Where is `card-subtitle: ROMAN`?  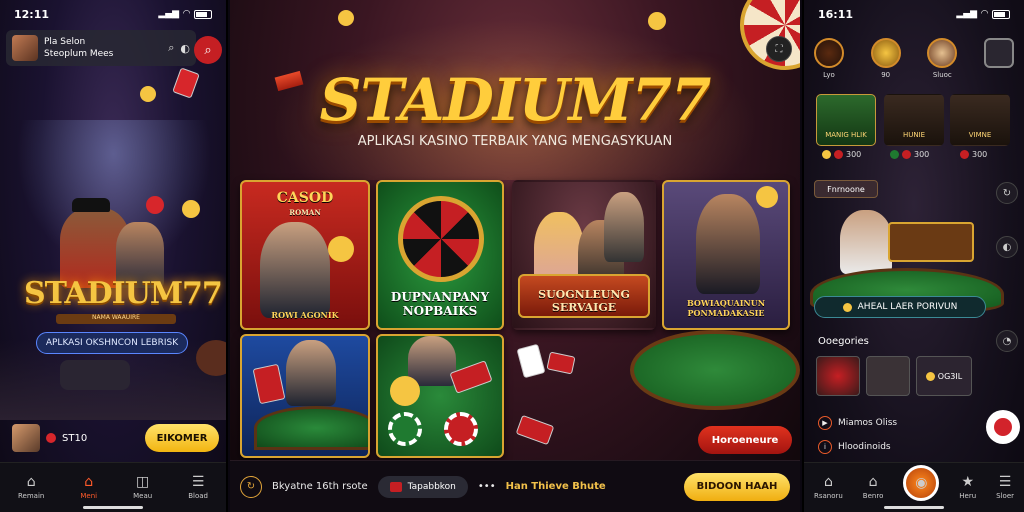
card-subtitle: ROMAN is located at coordinates (305, 212).